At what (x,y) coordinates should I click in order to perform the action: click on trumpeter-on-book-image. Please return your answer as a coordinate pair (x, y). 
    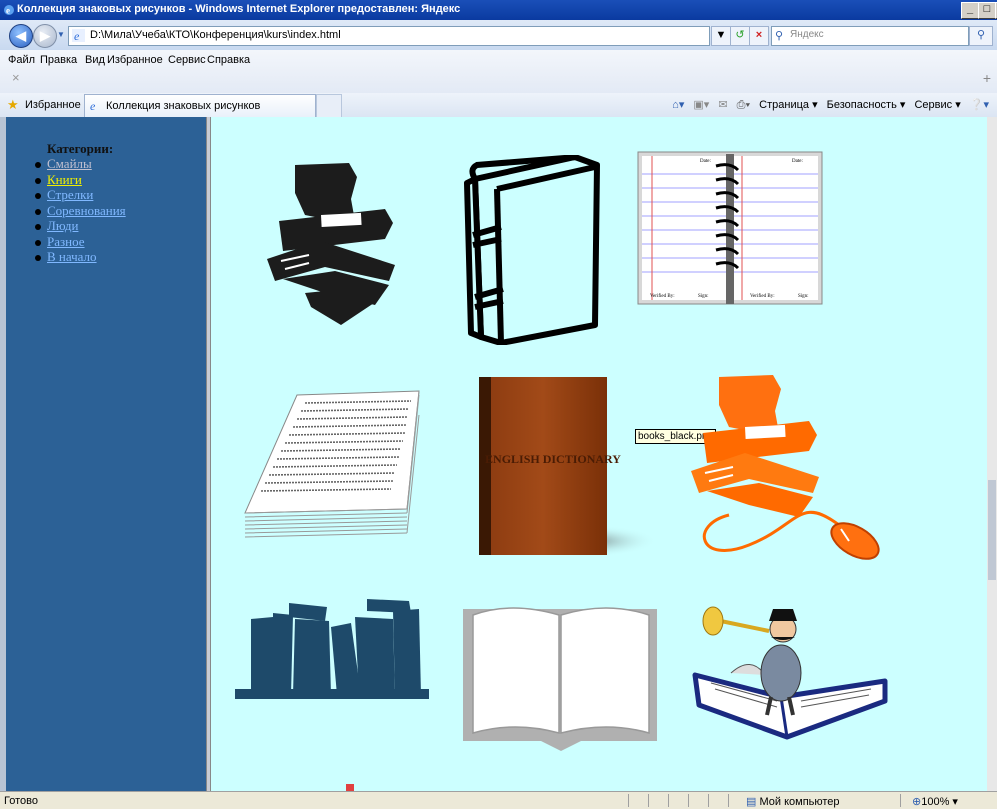
    Looking at the image, I should click on (790, 670).